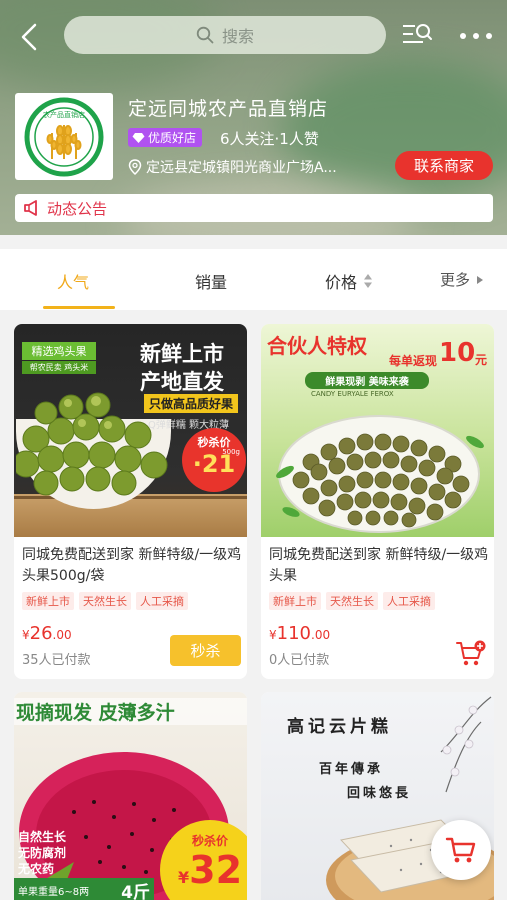 This screenshot has width=507, height=900. I want to click on floating-cart-icon, so click(461, 850).